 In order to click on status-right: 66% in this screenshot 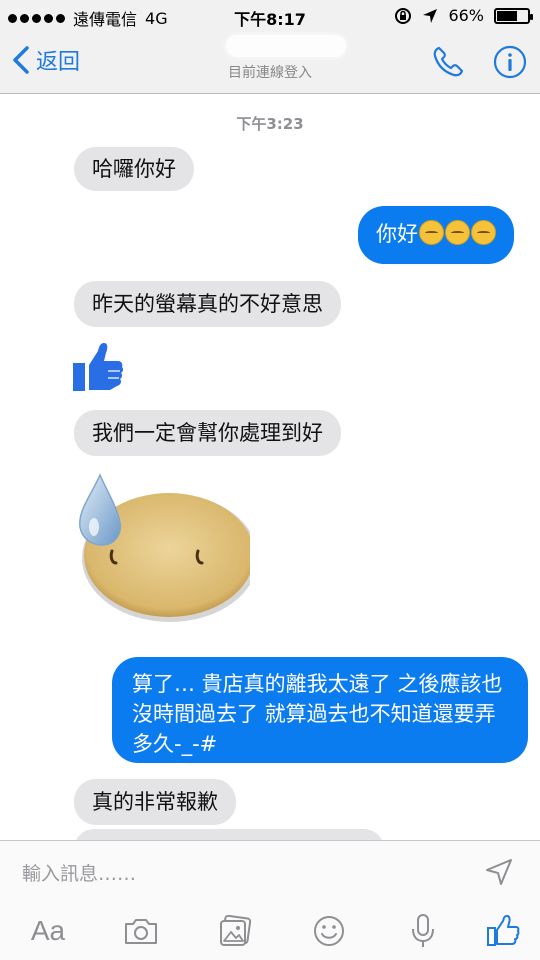, I will do `click(463, 15)`.